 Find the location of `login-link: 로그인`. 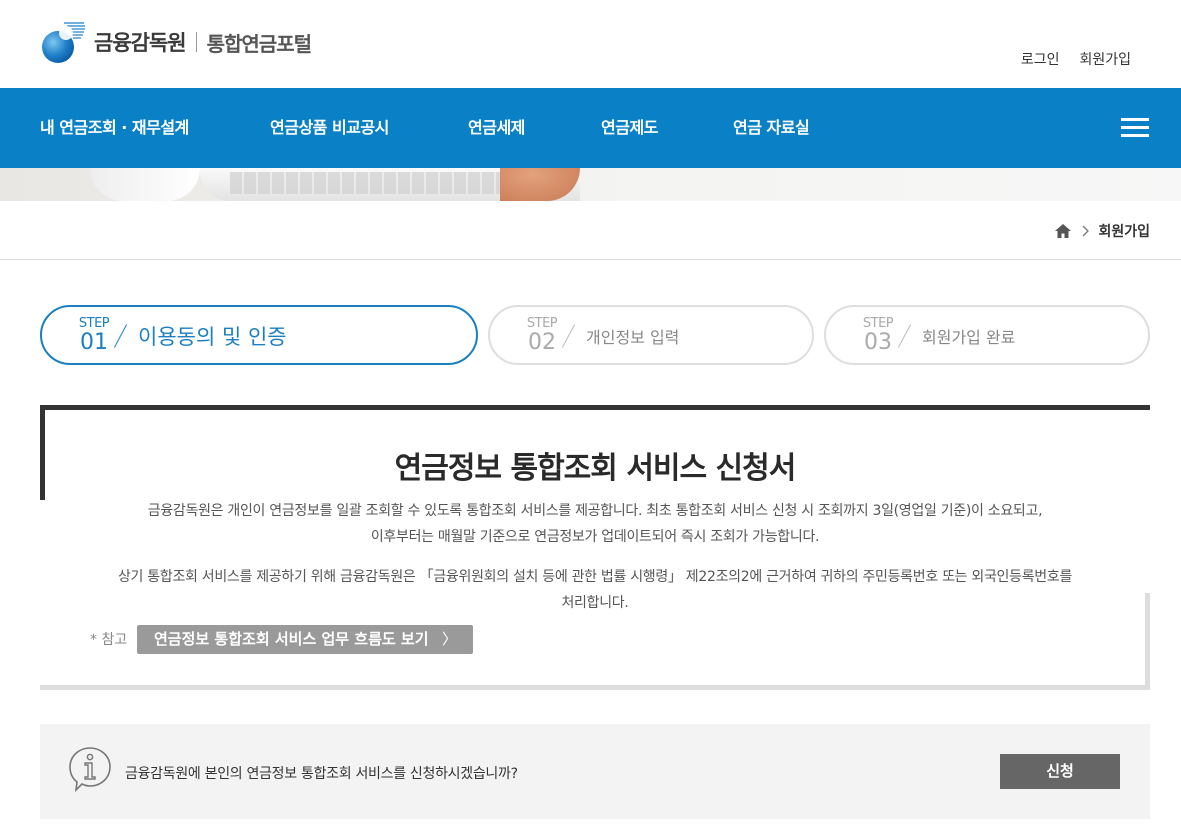

login-link: 로그인 is located at coordinates (1040, 59).